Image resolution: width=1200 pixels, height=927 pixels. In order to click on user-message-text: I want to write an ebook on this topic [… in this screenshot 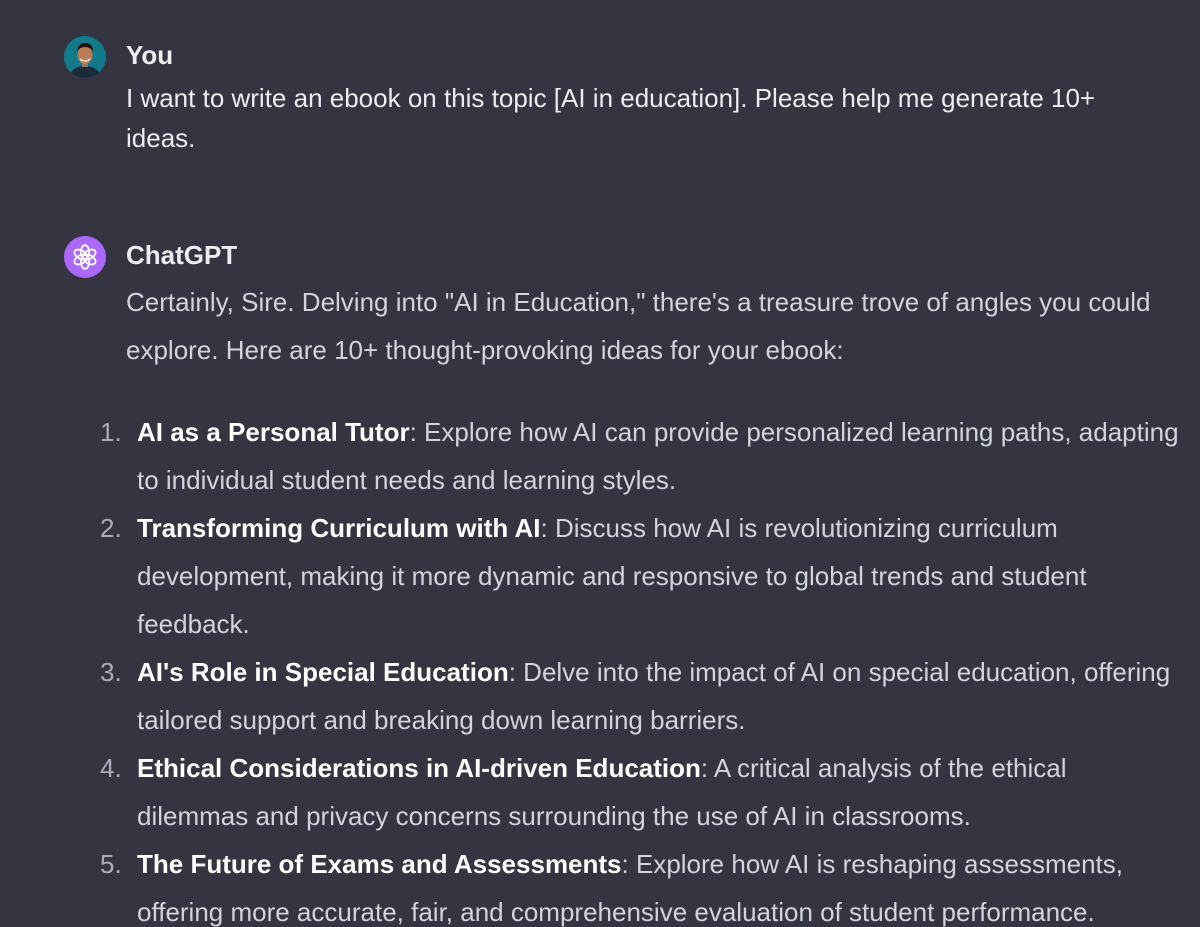, I will do `click(611, 118)`.